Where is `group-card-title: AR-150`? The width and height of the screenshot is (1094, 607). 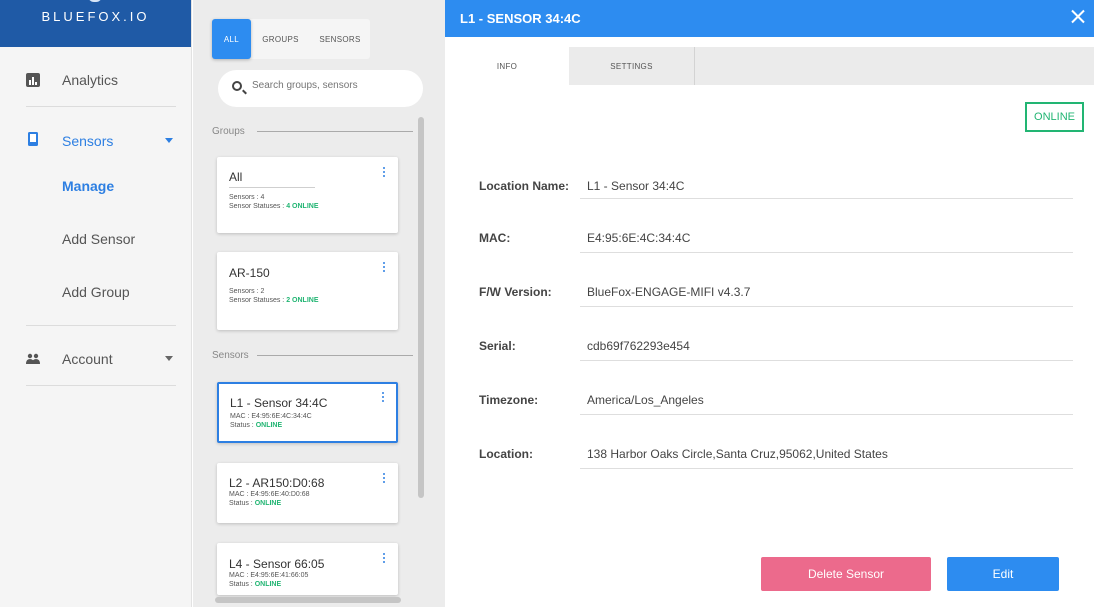
group-card-title: AR-150 is located at coordinates (249, 273).